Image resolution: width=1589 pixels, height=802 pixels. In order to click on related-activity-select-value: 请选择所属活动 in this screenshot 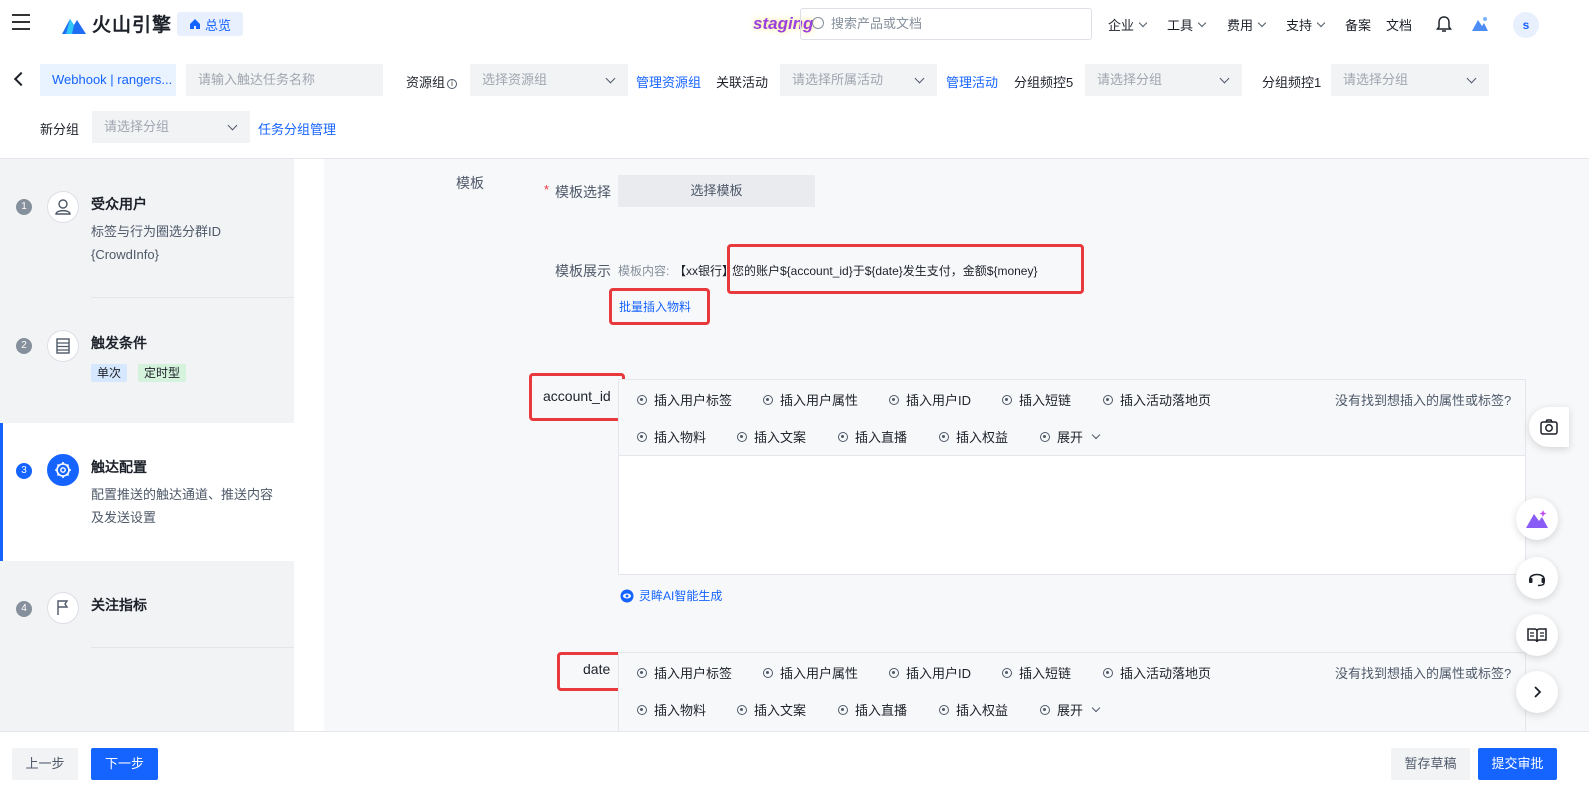, I will do `click(838, 79)`.